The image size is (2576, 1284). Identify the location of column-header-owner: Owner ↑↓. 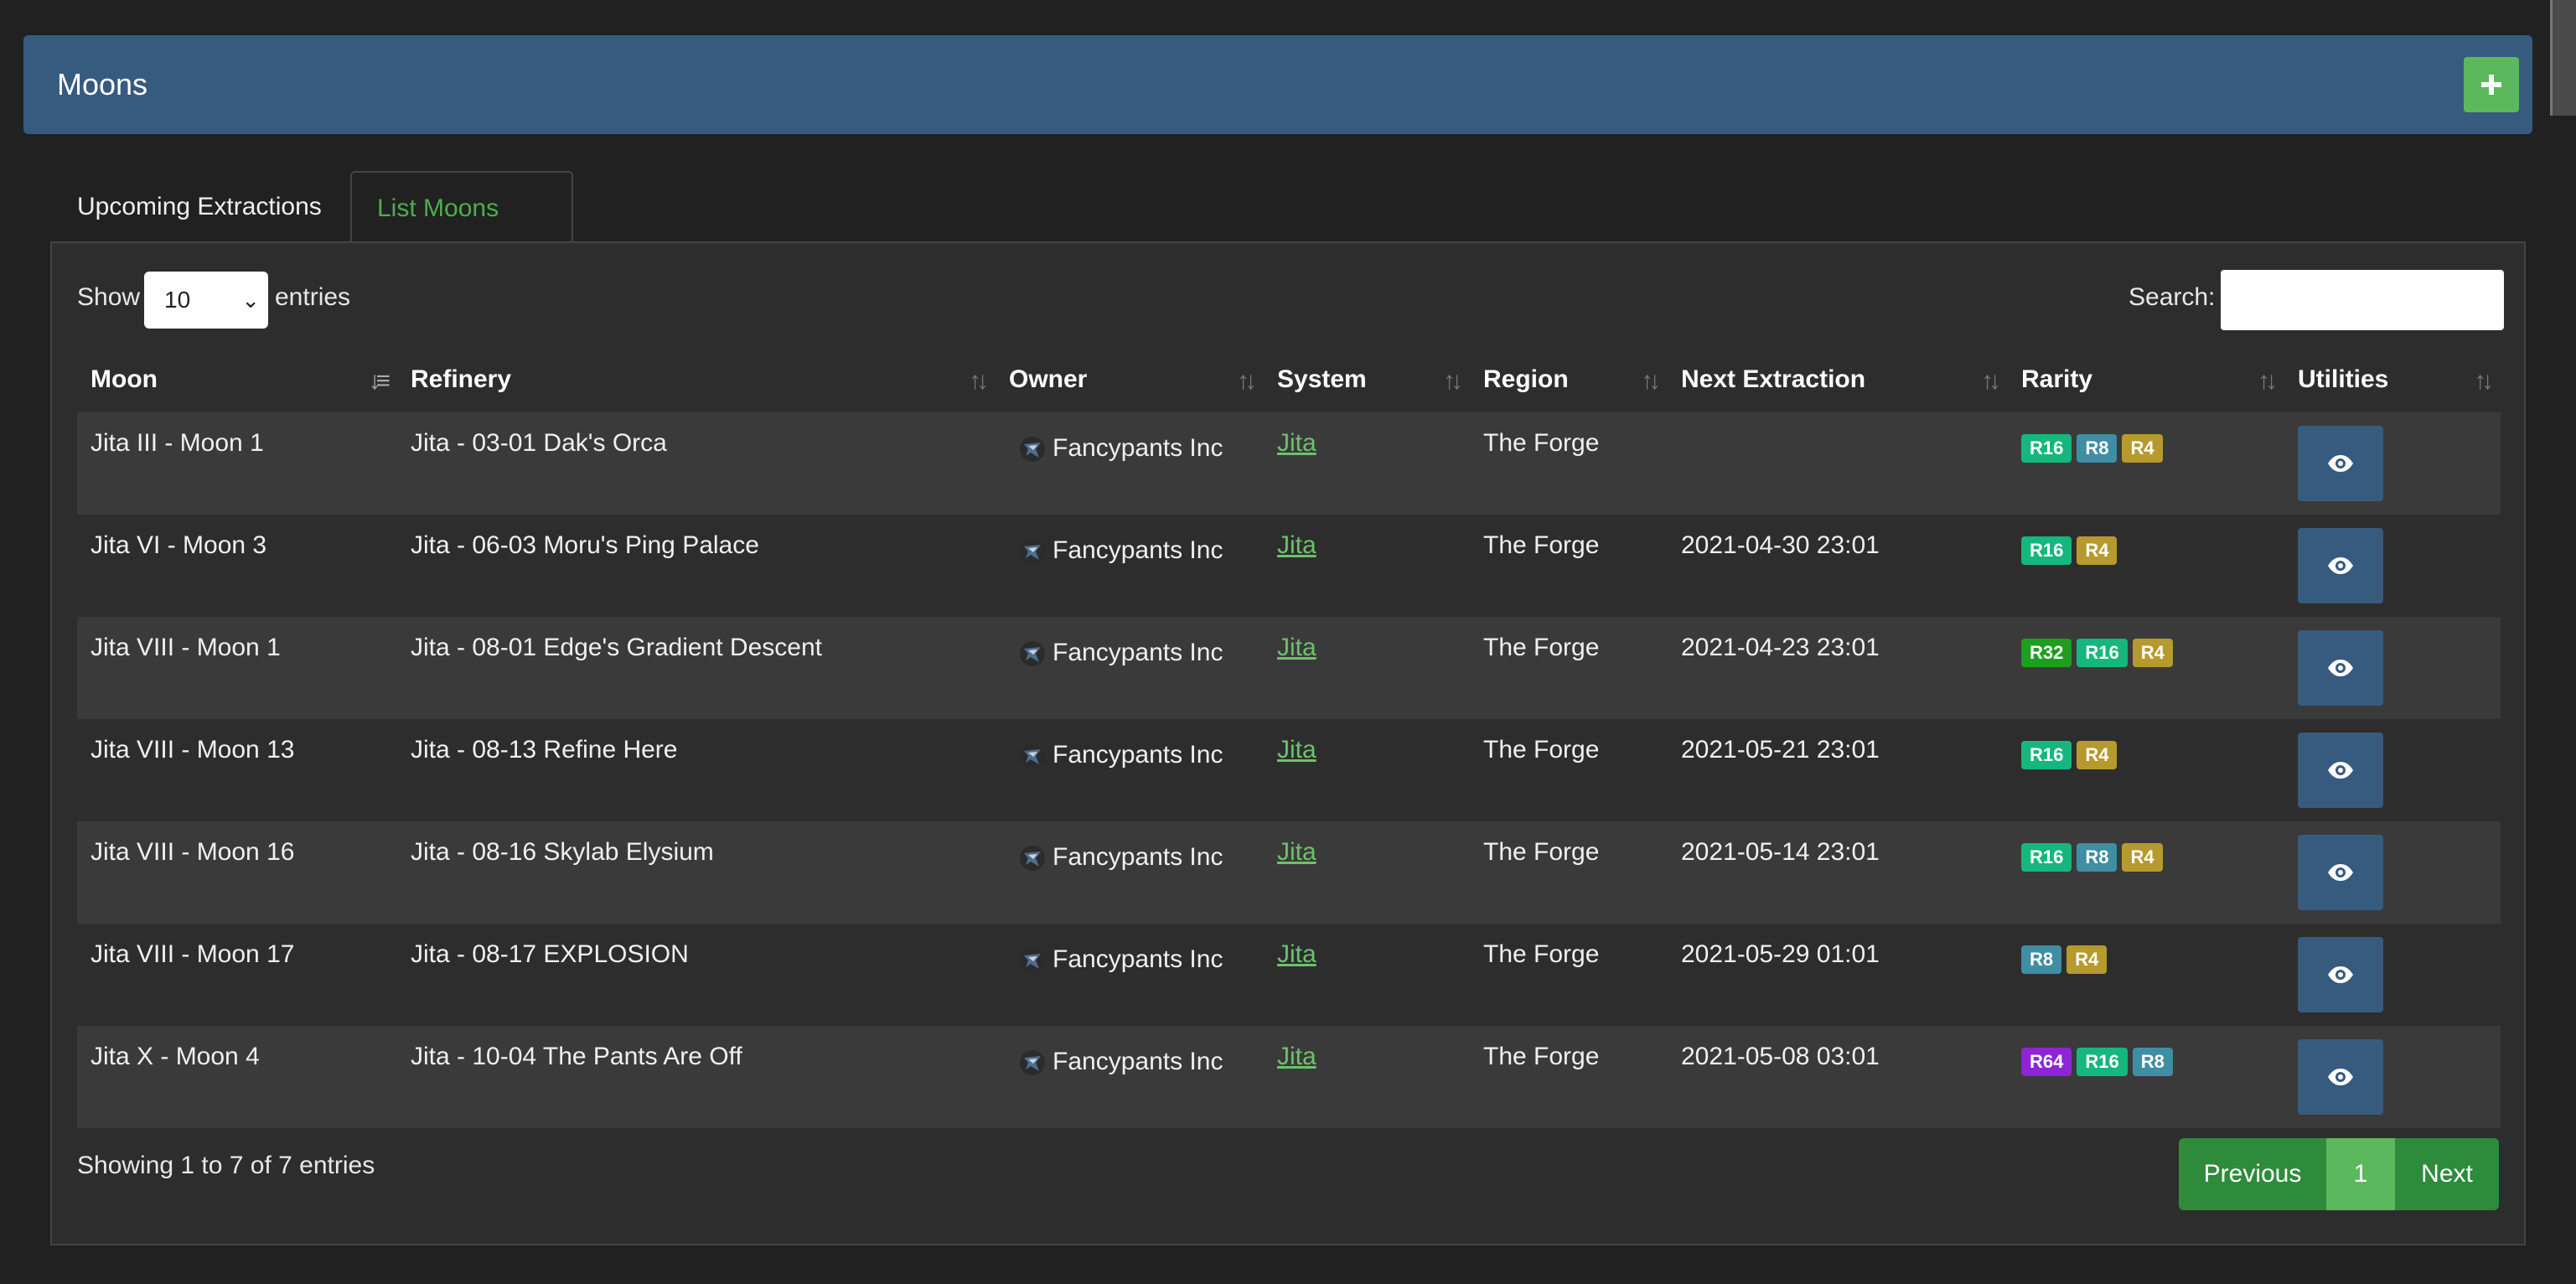
(1130, 379).